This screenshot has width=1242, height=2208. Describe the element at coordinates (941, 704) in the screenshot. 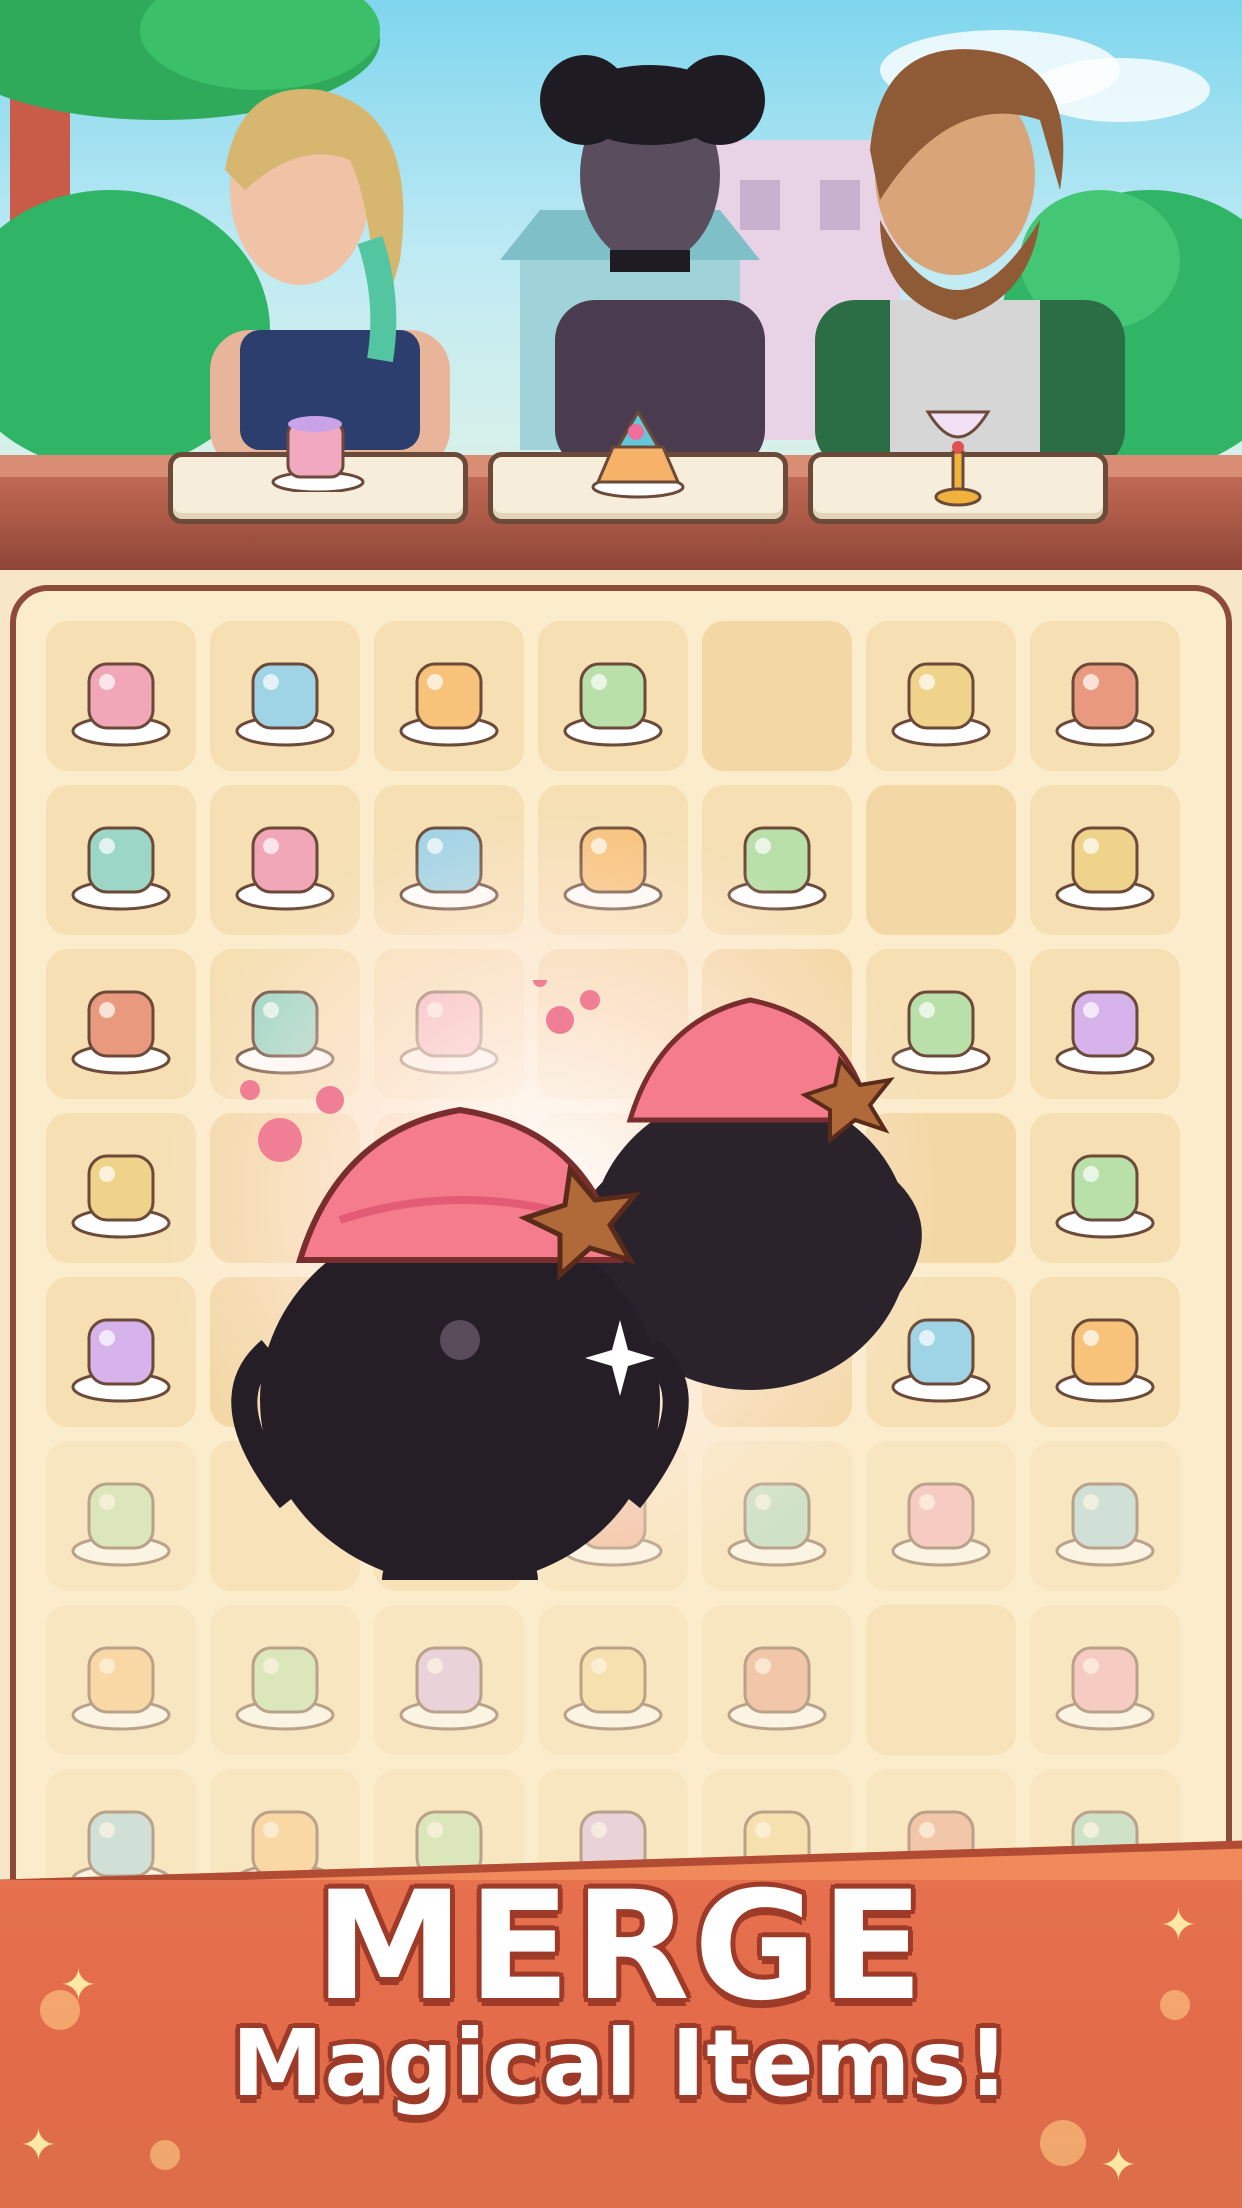

I see `soup-bowl-icon` at that location.